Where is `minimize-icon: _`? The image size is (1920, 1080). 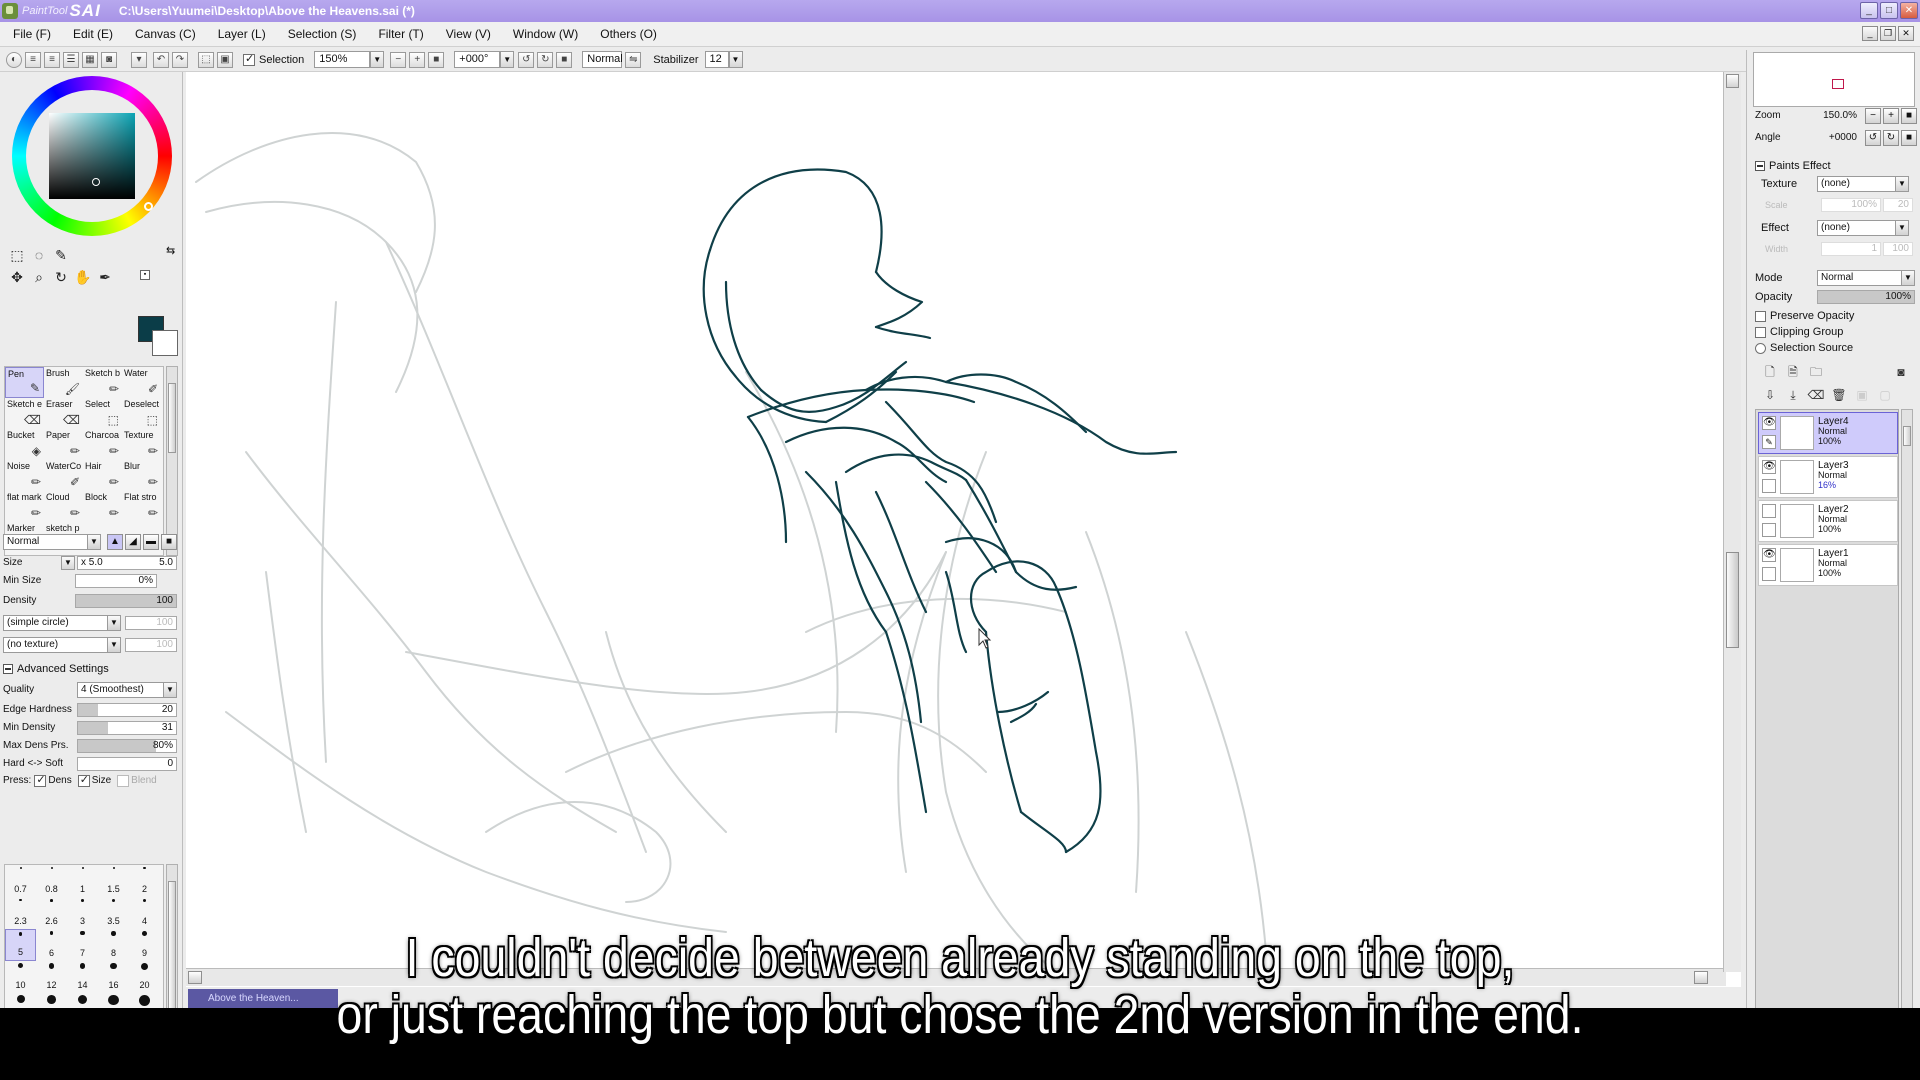 minimize-icon: _ is located at coordinates (1869, 10).